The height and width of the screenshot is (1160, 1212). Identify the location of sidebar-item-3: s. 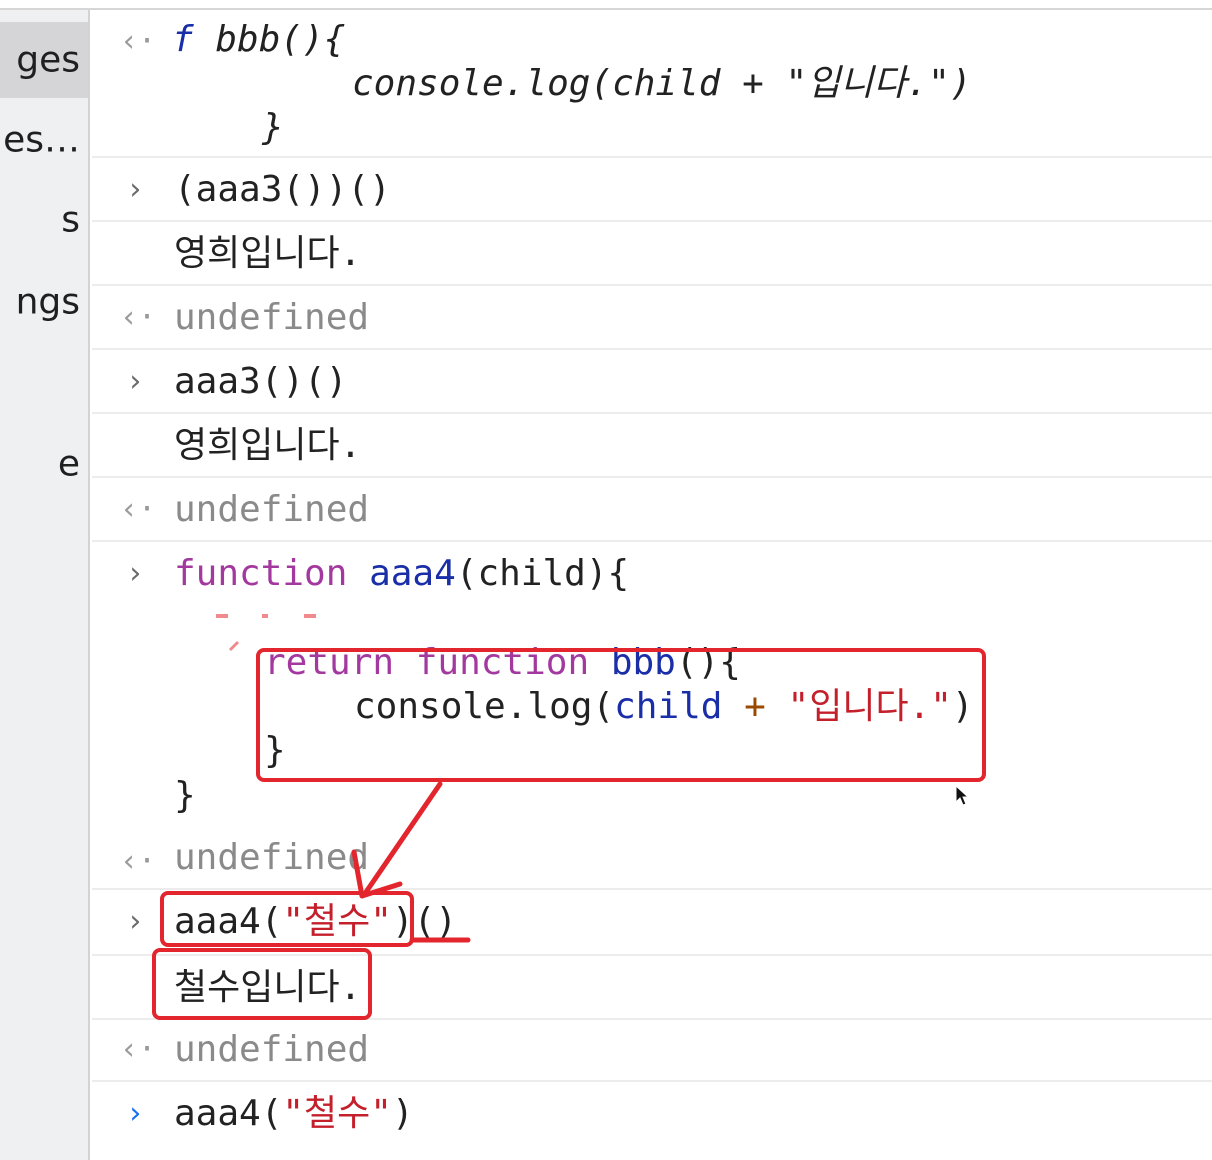
(44, 220).